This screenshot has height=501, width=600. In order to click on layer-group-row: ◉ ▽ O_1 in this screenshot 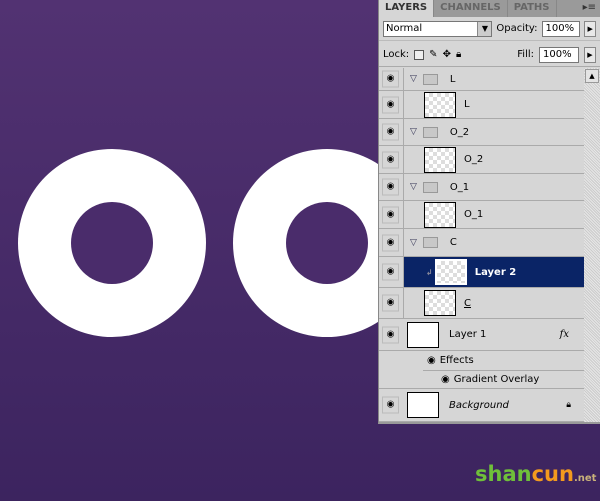, I will do `click(482, 187)`.